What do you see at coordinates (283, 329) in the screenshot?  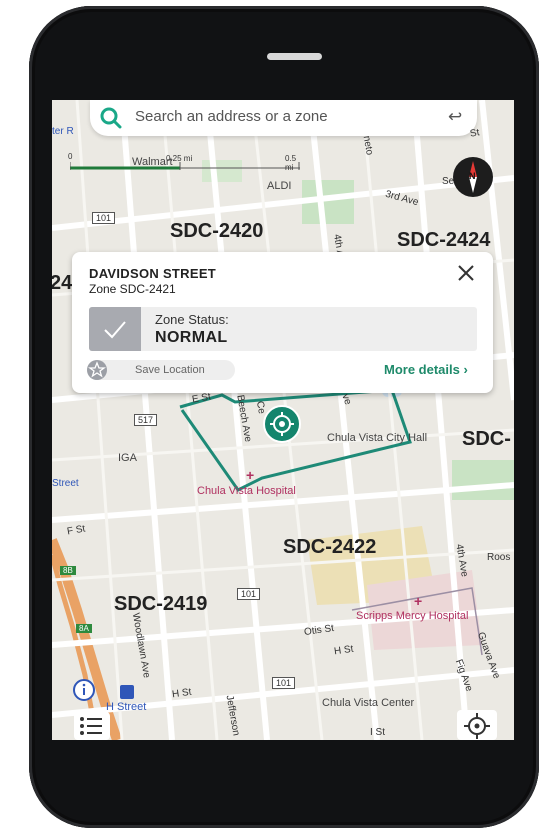 I see `zone-status-box: Zone Status: NORMAL` at bounding box center [283, 329].